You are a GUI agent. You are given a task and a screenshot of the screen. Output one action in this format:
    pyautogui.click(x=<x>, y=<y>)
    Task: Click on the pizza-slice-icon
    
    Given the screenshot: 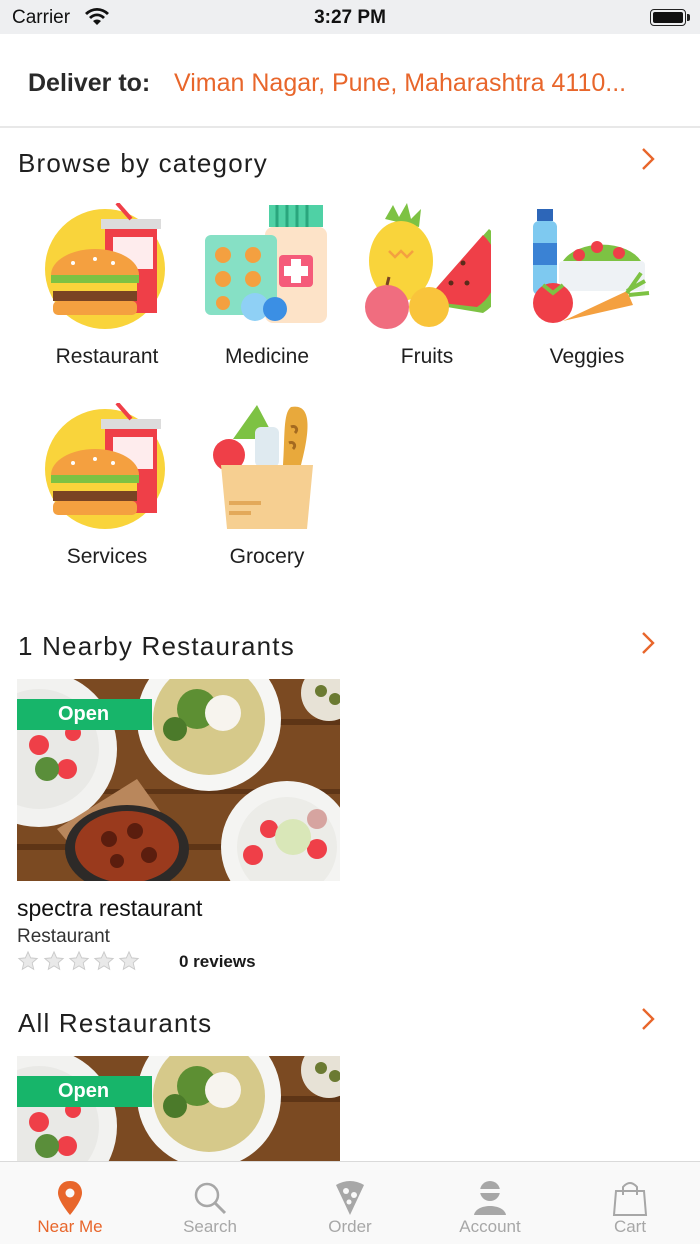 What is the action you would take?
    pyautogui.click(x=350, y=1198)
    